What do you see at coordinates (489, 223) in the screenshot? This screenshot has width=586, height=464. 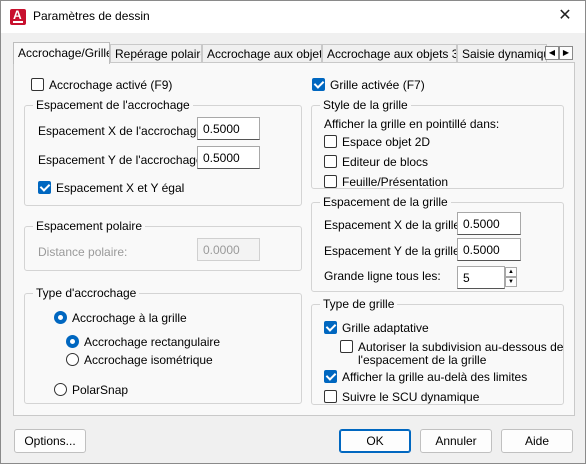 I see `grid-x-input: 0.5000` at bounding box center [489, 223].